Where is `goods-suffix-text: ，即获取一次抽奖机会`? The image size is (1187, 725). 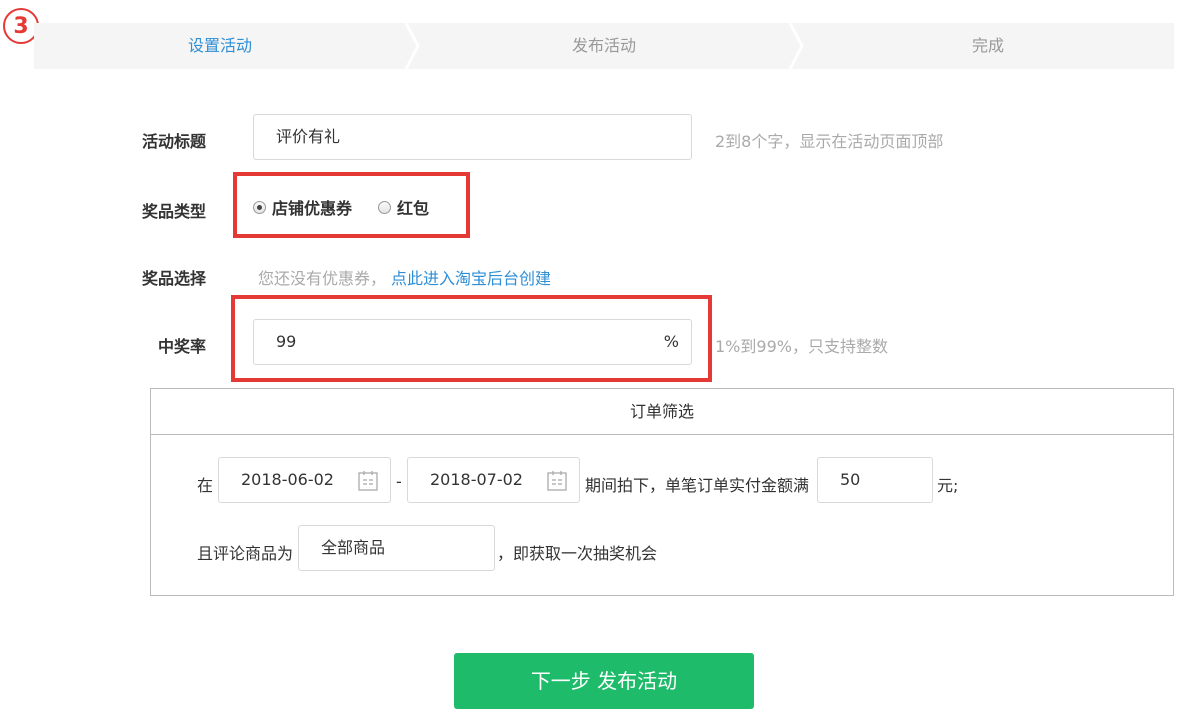 goods-suffix-text: ，即获取一次抽奖机会 is located at coordinates (577, 553).